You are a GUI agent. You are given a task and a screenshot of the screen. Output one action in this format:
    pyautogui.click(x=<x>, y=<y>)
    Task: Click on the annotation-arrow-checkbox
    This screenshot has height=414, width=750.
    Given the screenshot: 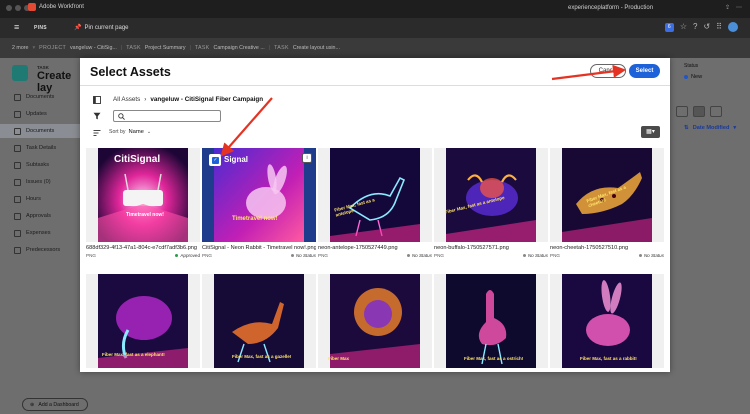 What is the action you would take?
    pyautogui.click(x=246, y=127)
    